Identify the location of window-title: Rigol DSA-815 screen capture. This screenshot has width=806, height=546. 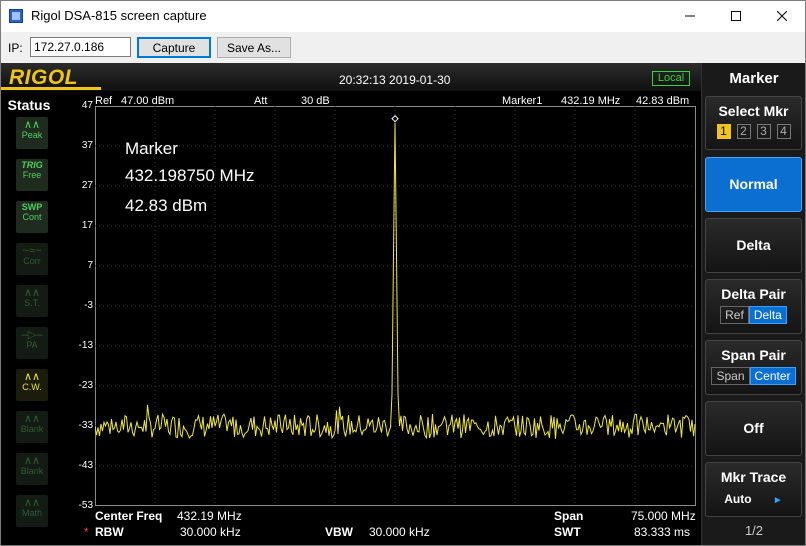
(119, 15).